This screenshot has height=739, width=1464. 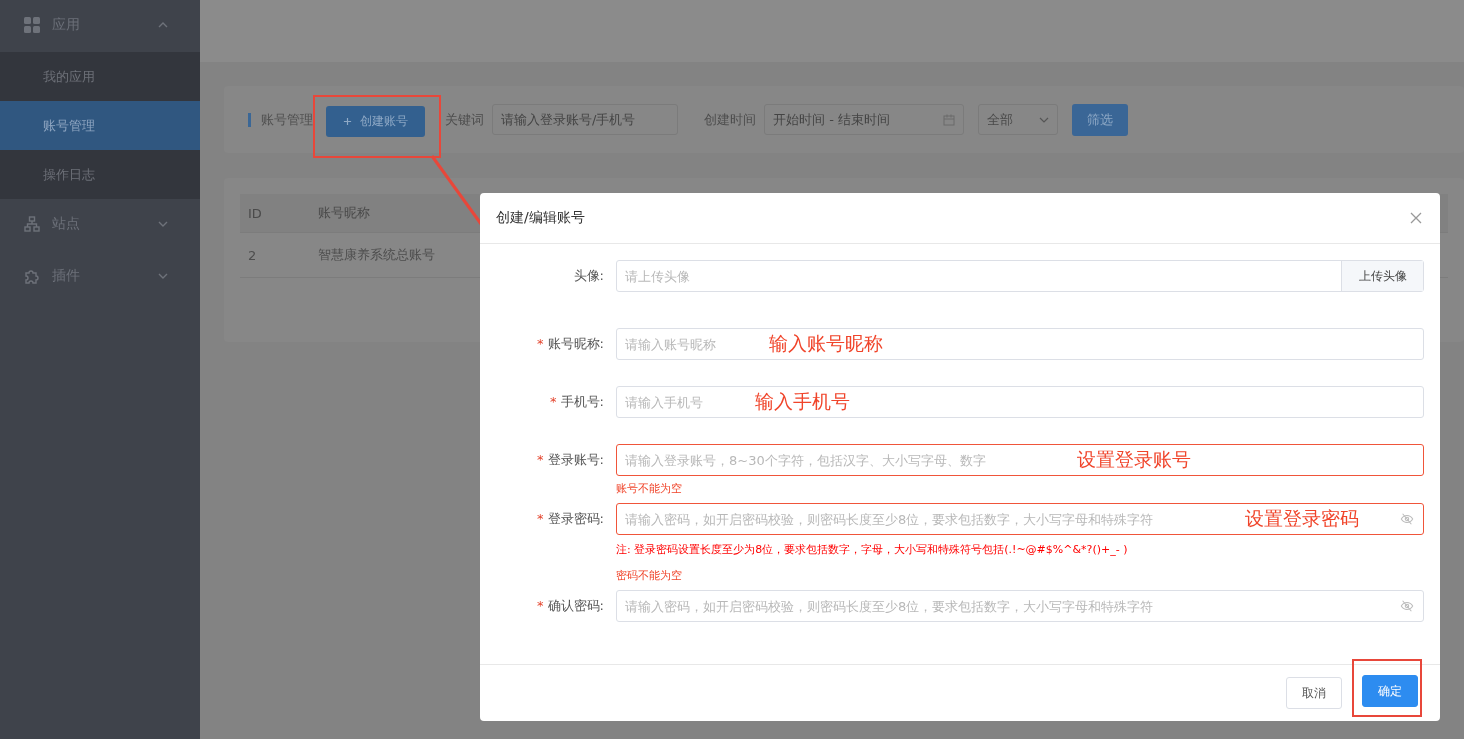 I want to click on error-message: 密码不能为空, so click(x=649, y=575).